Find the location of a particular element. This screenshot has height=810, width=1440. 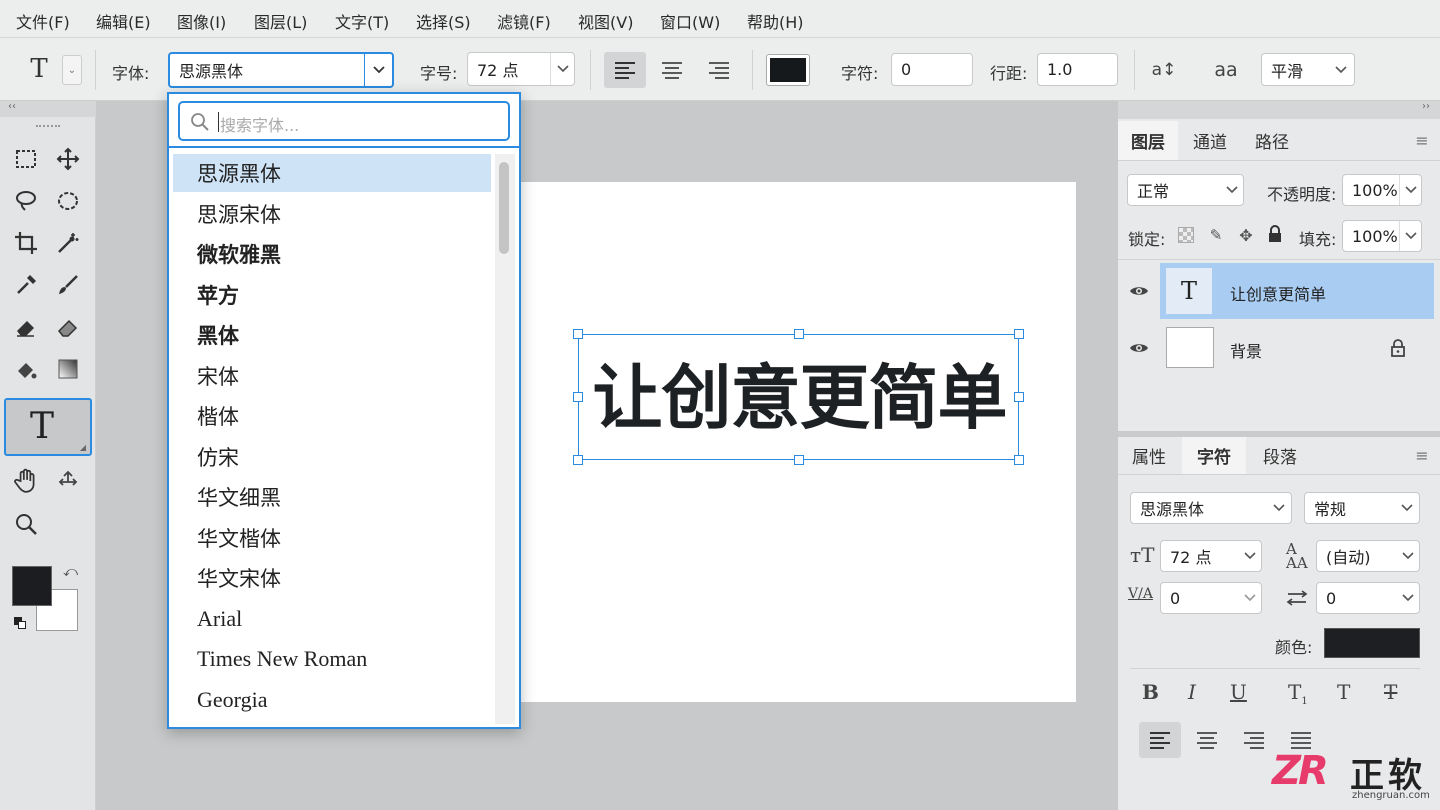

font-option: Times New Roman is located at coordinates (332, 659).